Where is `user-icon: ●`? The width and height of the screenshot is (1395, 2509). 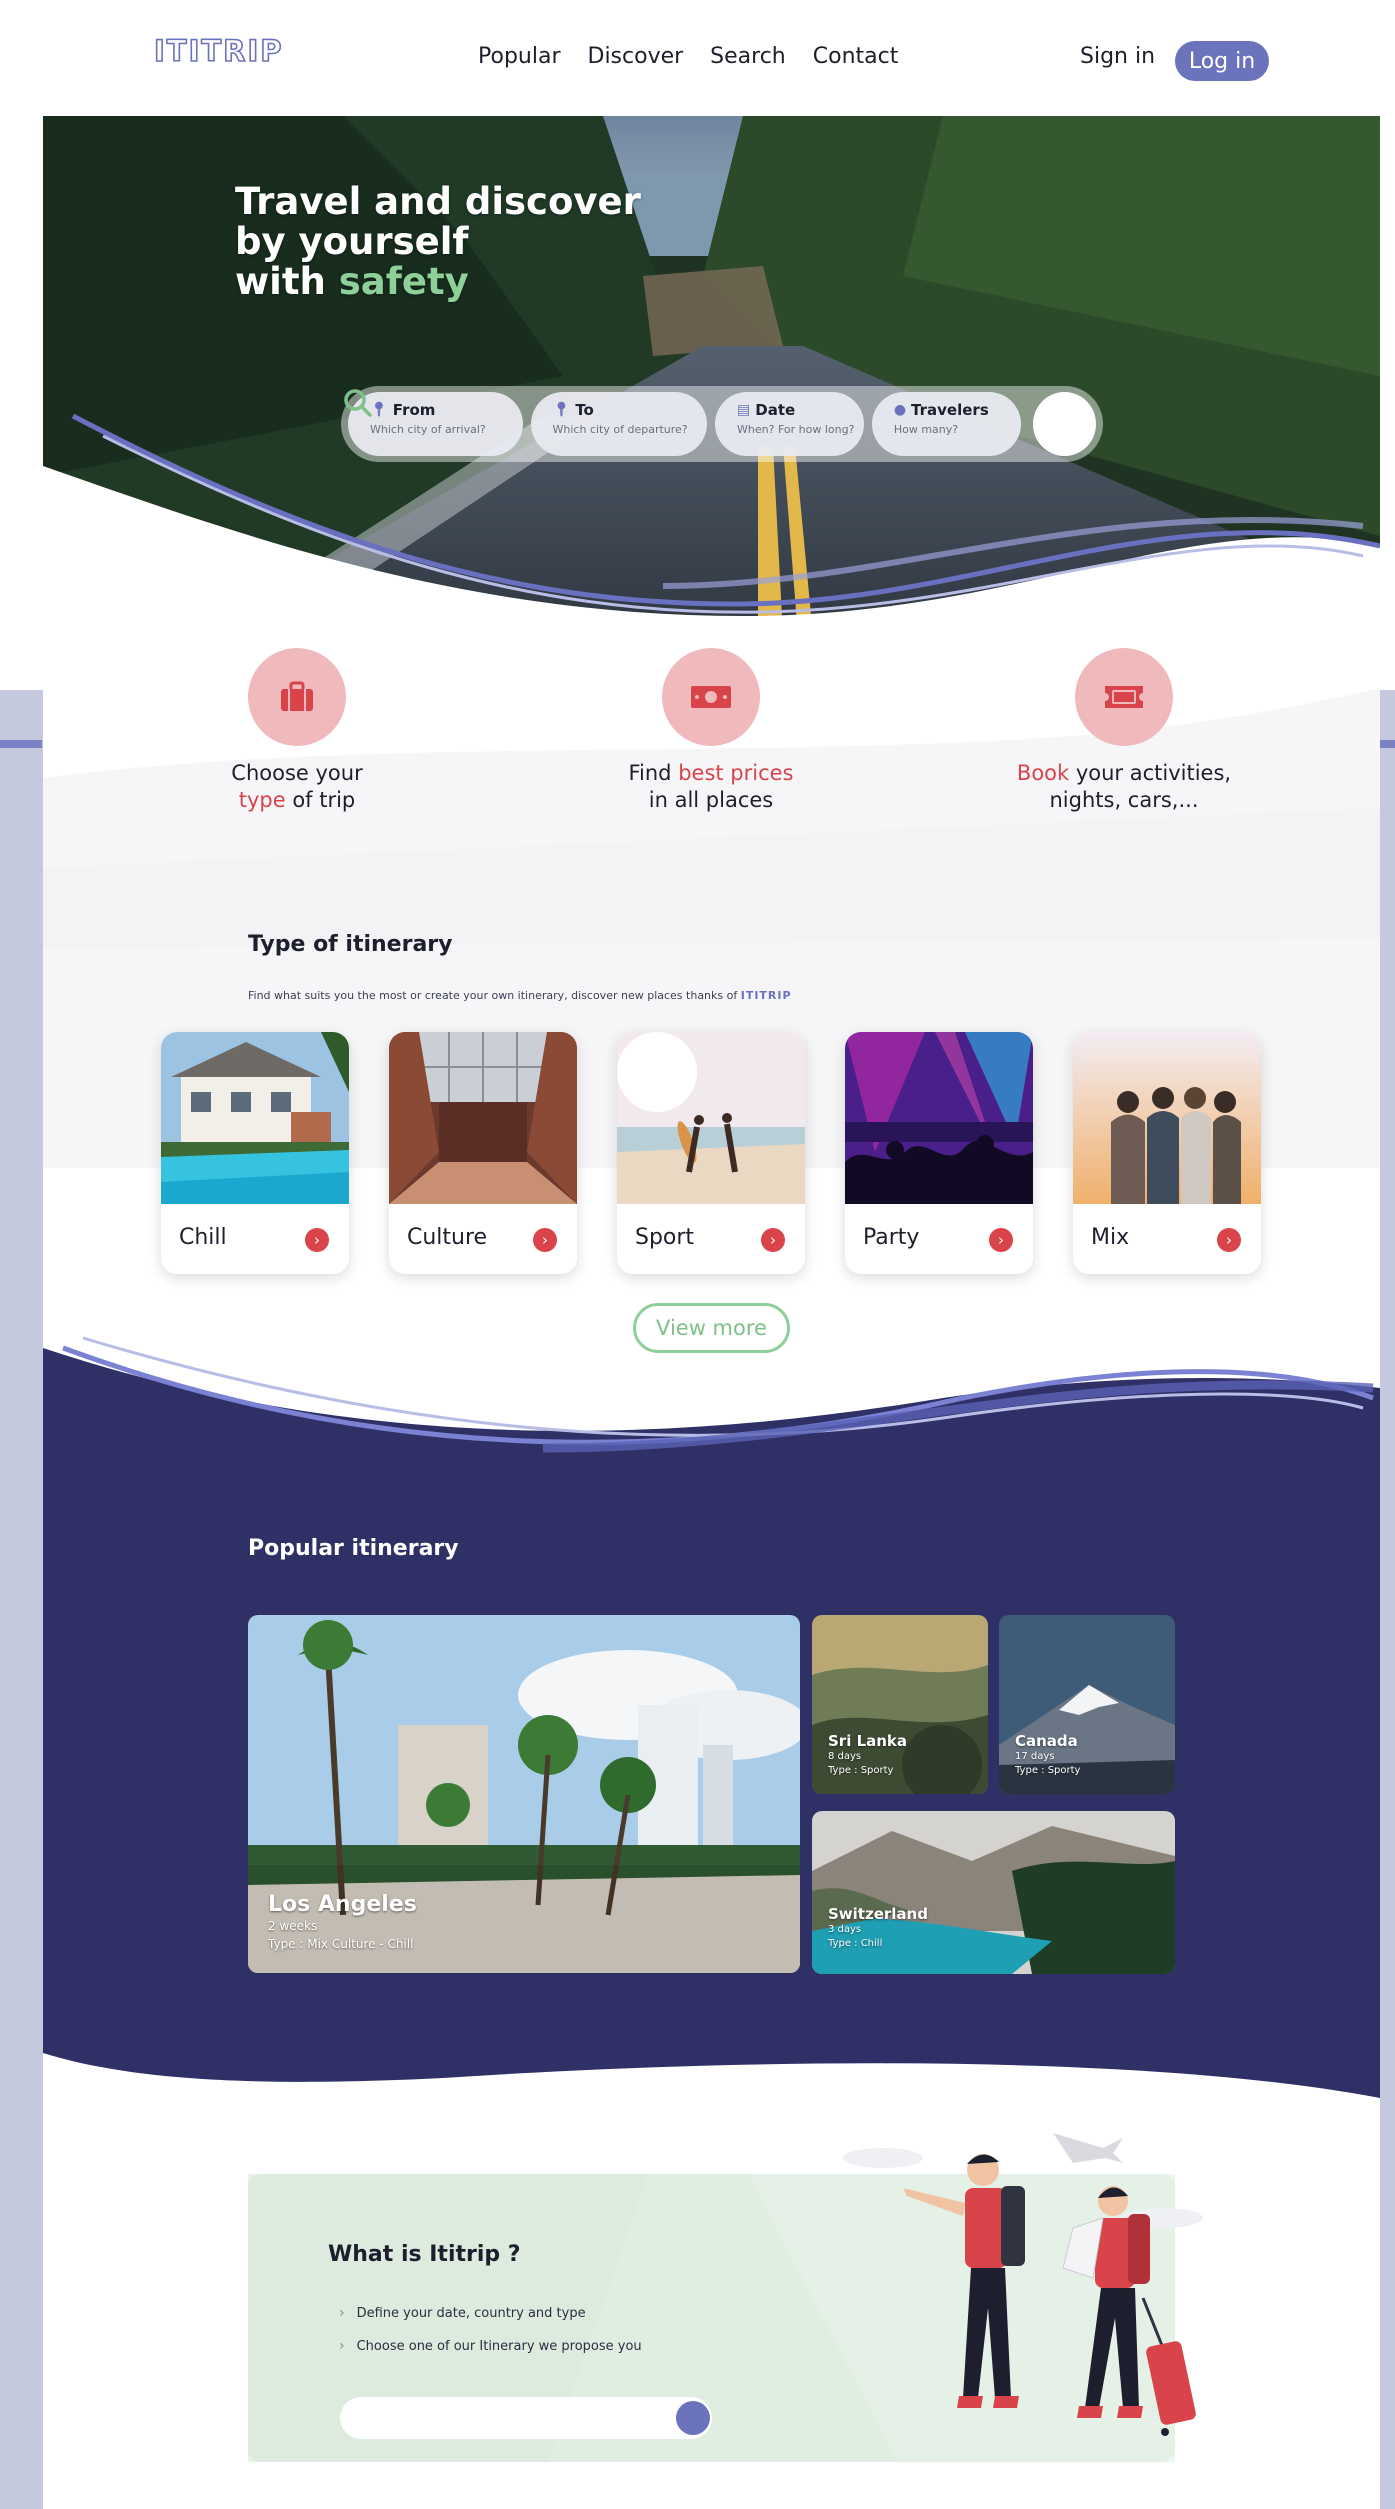 user-icon: ● is located at coordinates (900, 410).